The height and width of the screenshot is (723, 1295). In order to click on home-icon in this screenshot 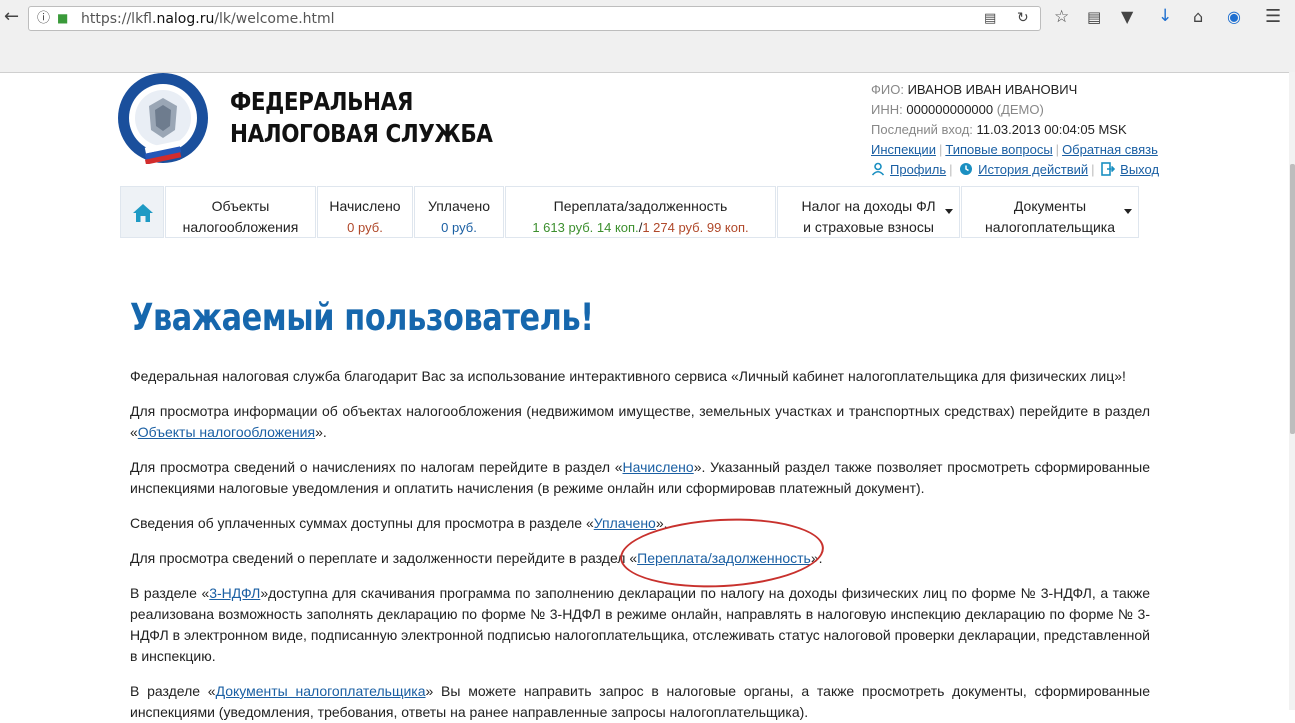, I will do `click(143, 213)`.